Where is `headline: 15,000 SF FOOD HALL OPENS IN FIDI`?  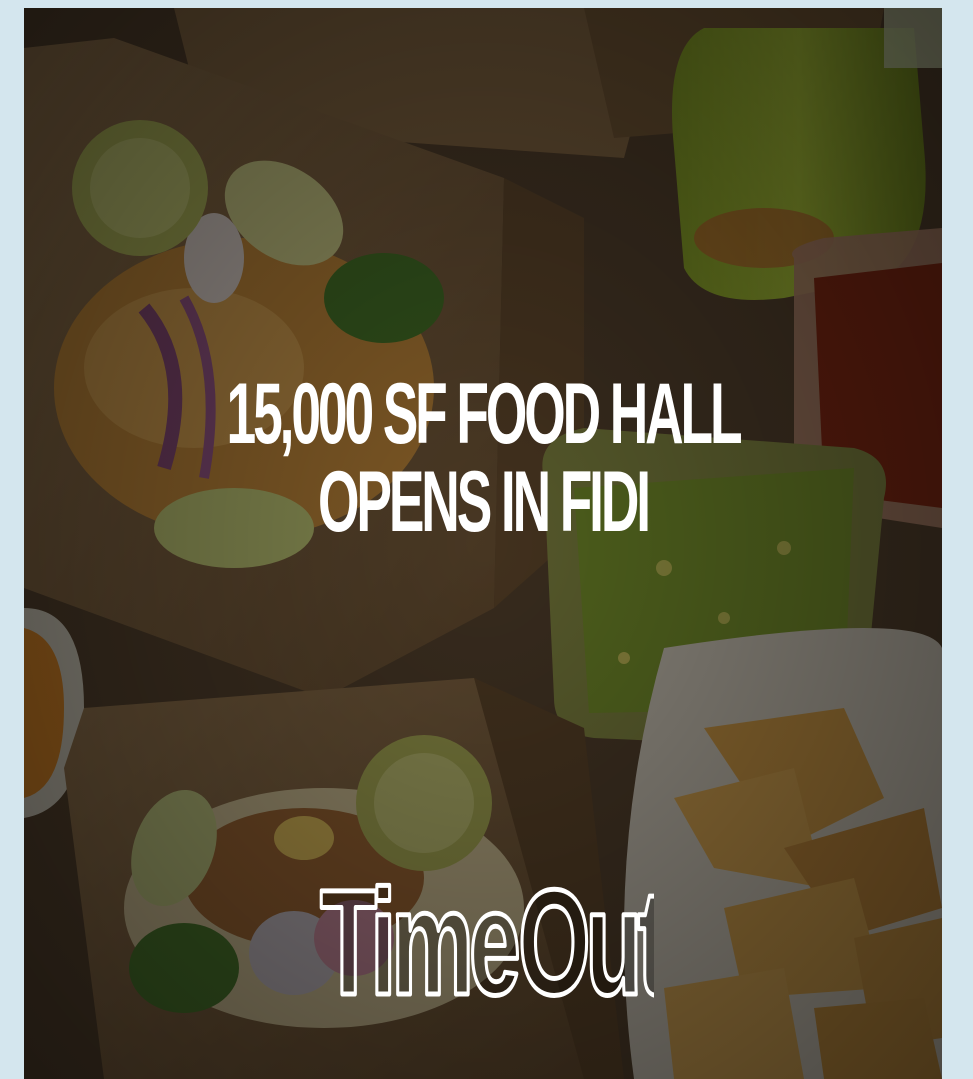
headline: 15,000 SF FOOD HALL OPENS IN FIDI is located at coordinates (482, 458).